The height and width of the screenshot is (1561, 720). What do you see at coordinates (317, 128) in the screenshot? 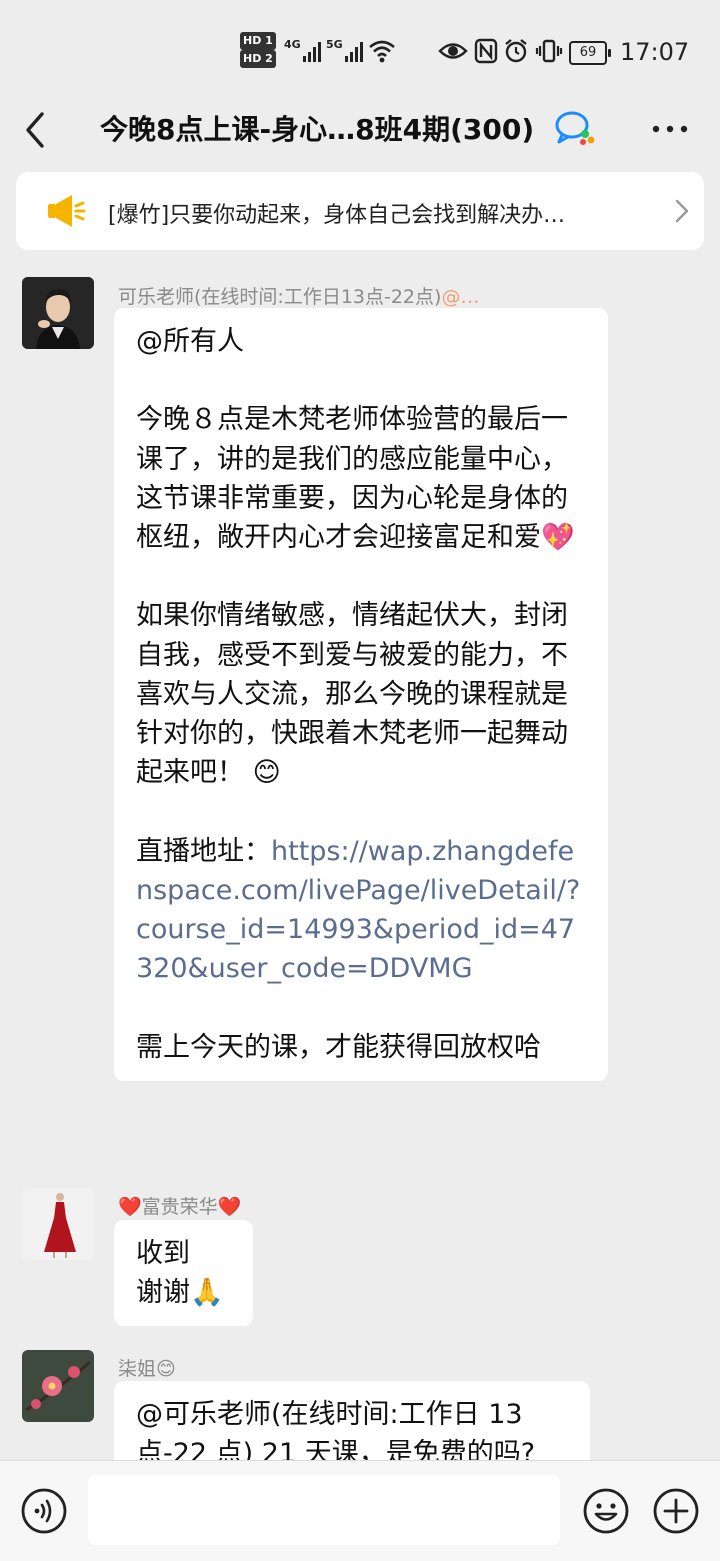
I see `chat-title: 今晚8点上课-身心…8班4期(300)` at bounding box center [317, 128].